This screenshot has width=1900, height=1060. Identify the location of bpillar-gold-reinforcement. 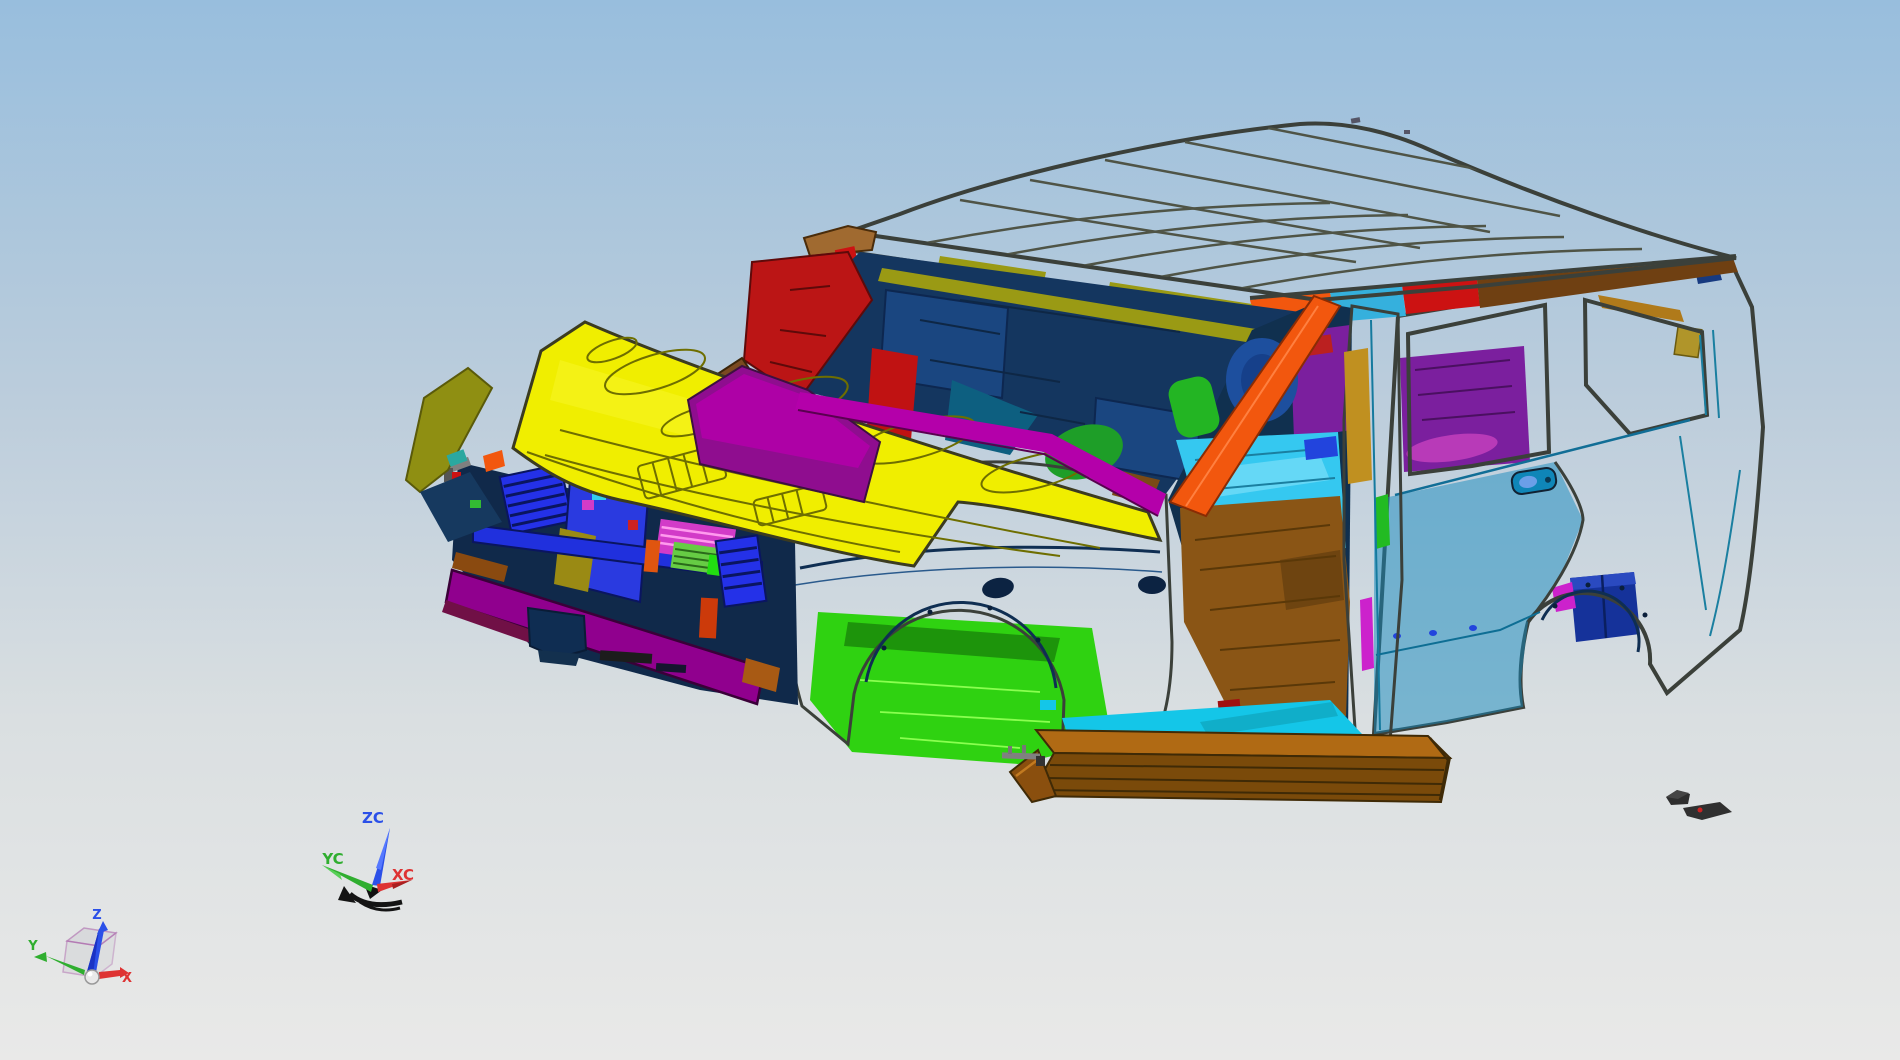
(1358, 416).